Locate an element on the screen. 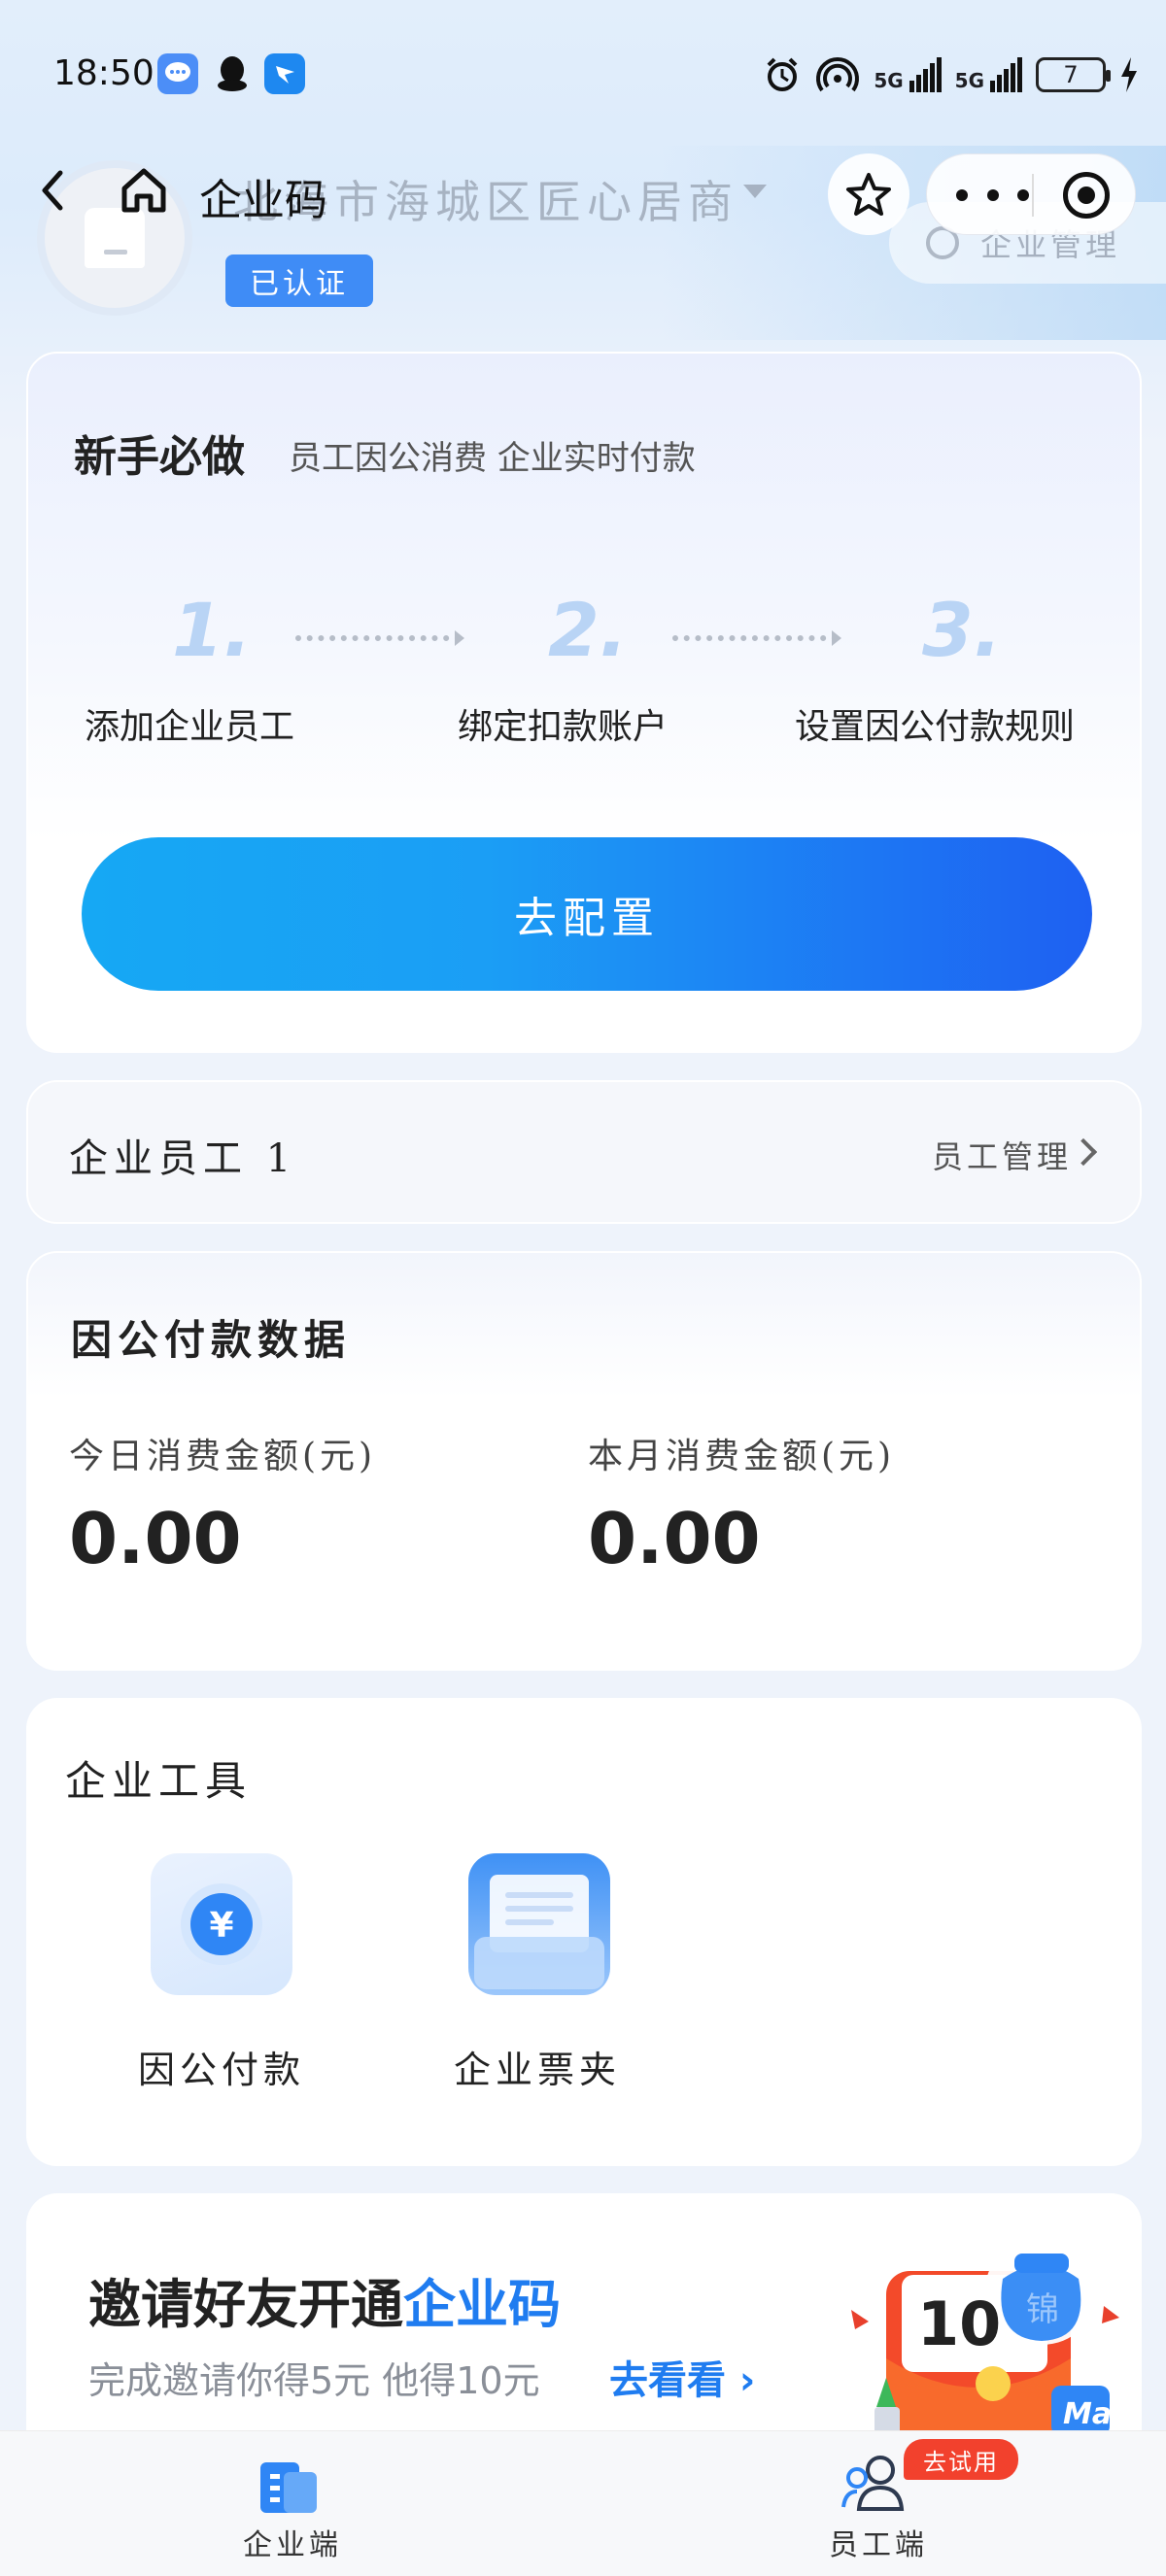  hotspot-icon is located at coordinates (838, 74).